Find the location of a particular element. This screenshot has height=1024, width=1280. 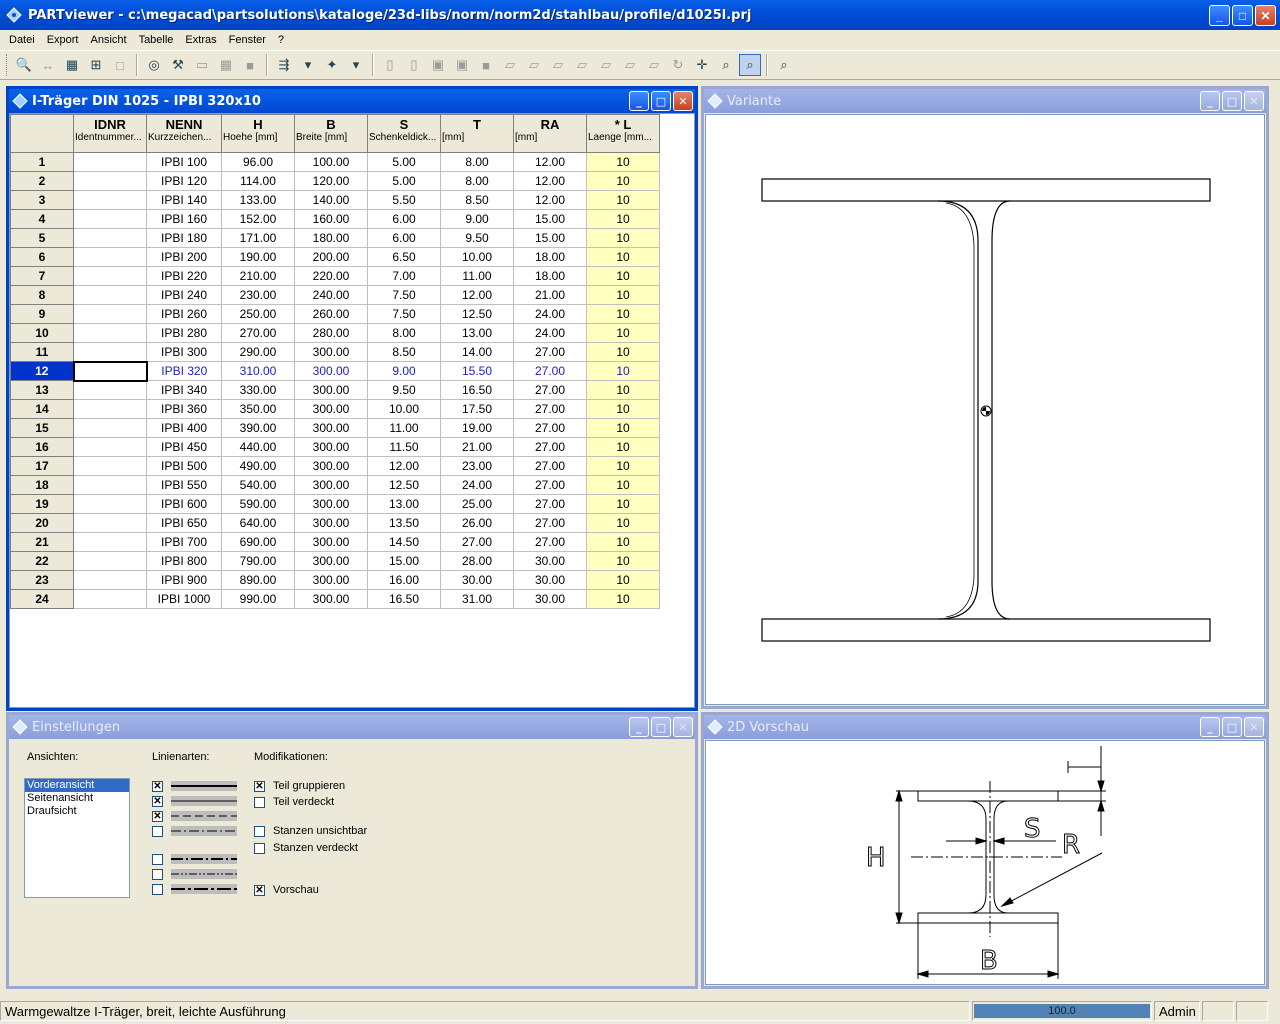

table-cell: 590.00 is located at coordinates (258, 504).